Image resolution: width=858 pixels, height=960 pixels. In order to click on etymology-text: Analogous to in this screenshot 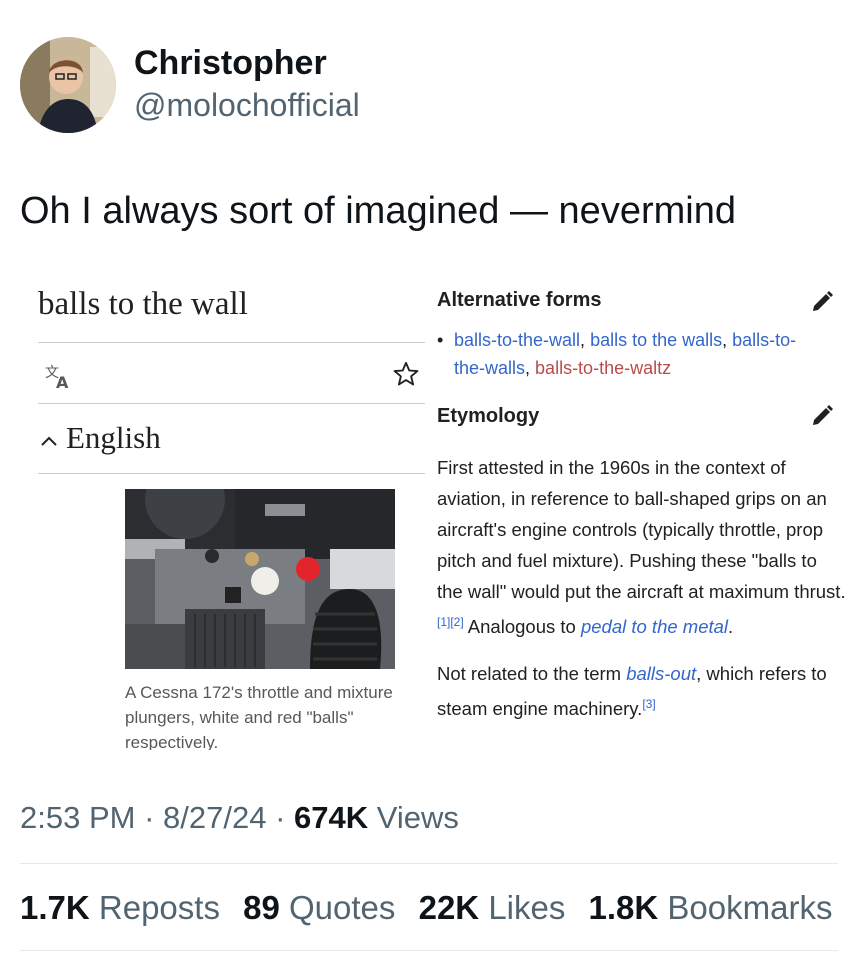, I will do `click(522, 627)`.